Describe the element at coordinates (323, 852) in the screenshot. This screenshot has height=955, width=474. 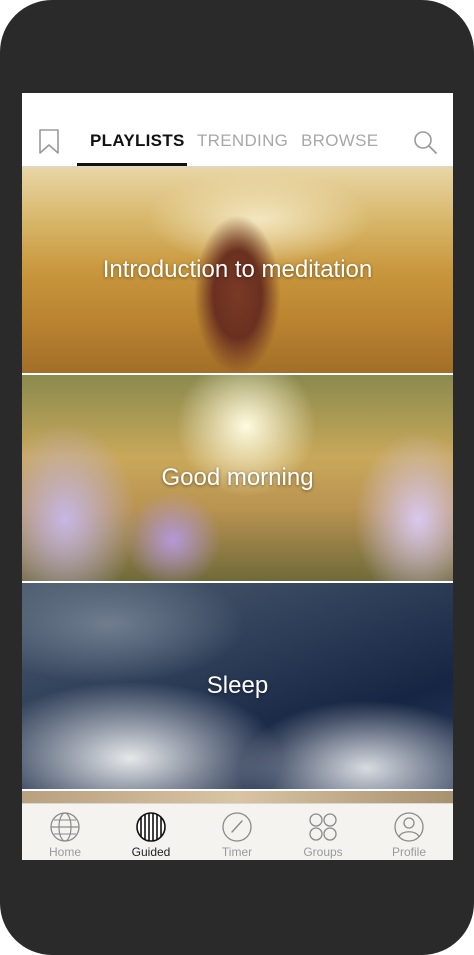
I see `nav-label: Groups` at that location.